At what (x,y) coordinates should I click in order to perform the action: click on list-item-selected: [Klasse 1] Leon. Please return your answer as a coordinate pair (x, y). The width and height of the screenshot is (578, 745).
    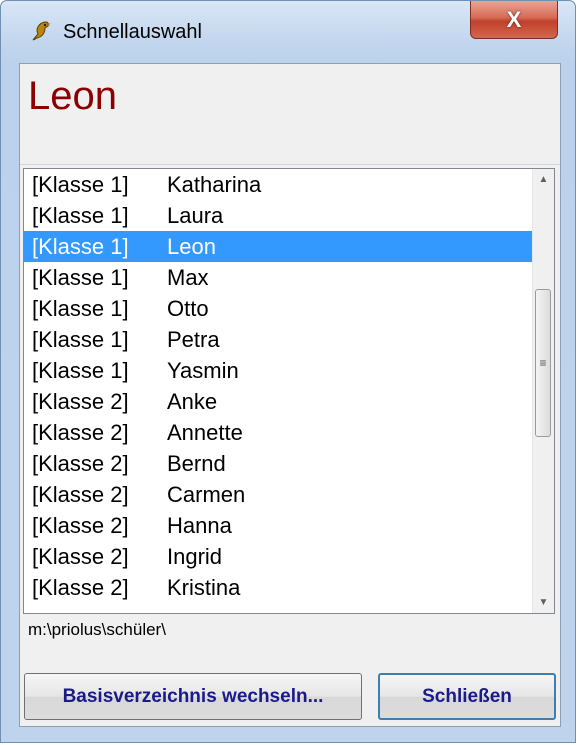
    Looking at the image, I should click on (278, 246).